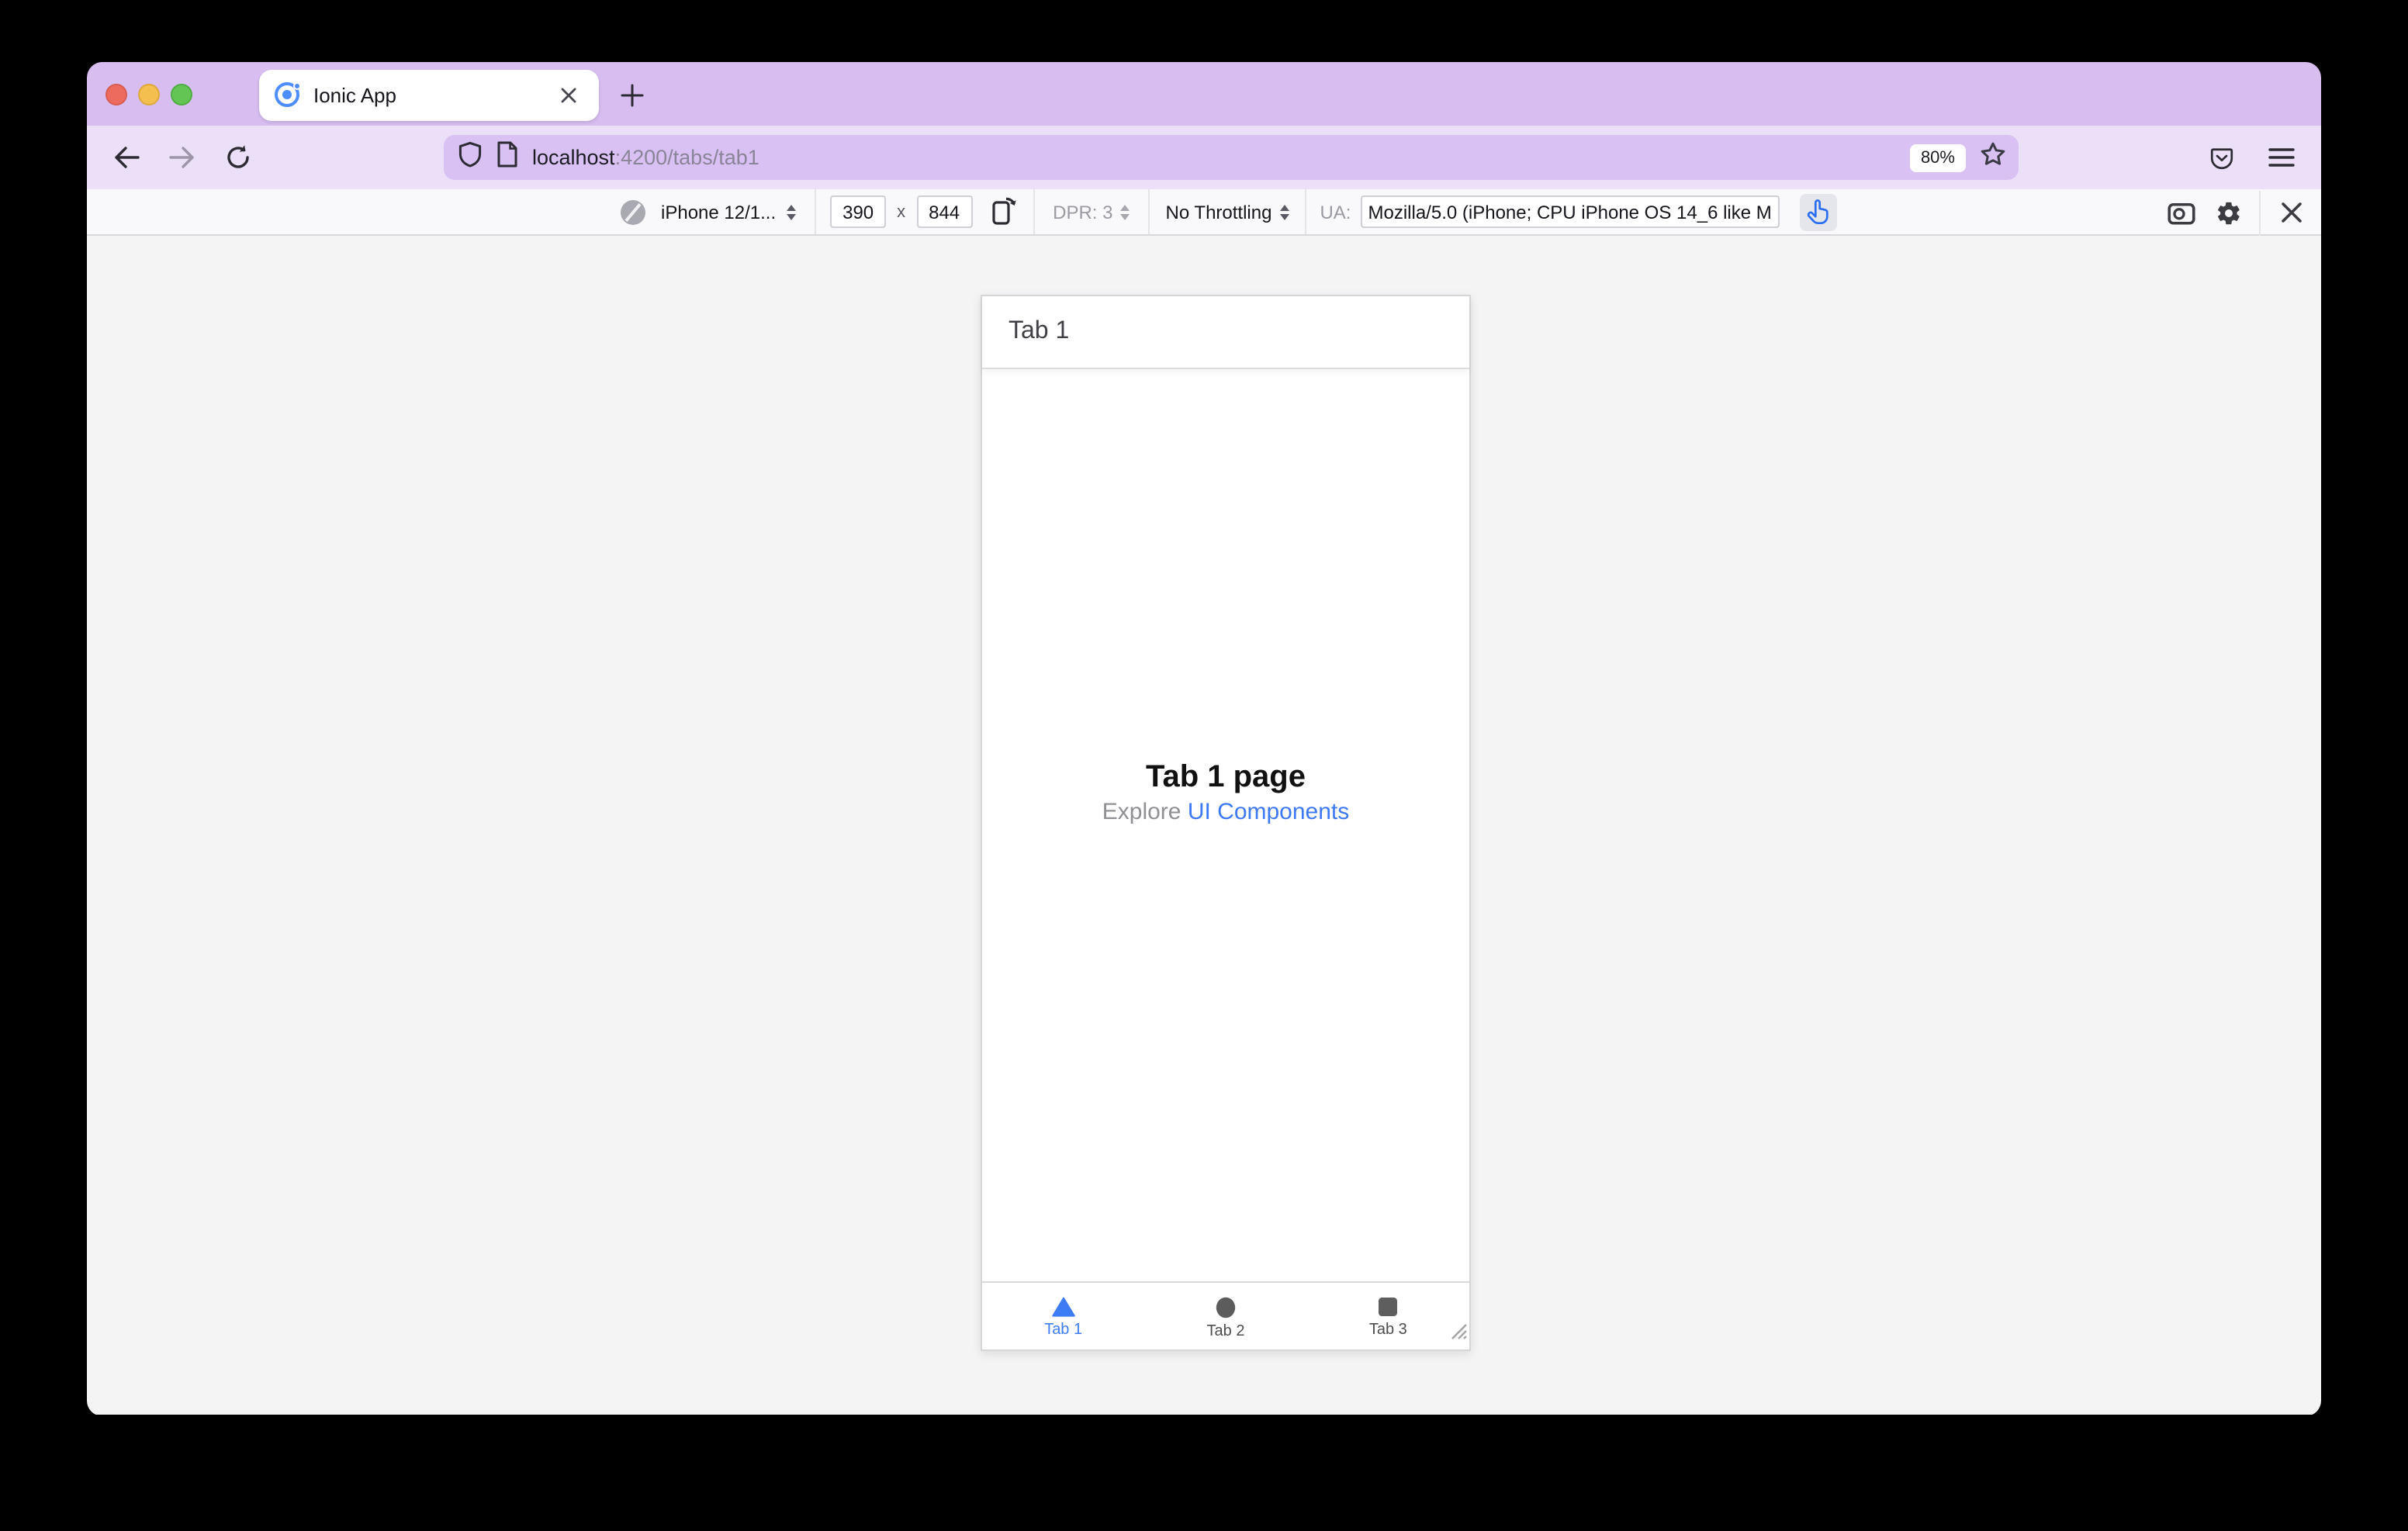 The height and width of the screenshot is (1531, 2408). Describe the element at coordinates (1231, 157) in the screenshot. I see `url-bar: localhost:4200/tabs/tab1 80%` at that location.